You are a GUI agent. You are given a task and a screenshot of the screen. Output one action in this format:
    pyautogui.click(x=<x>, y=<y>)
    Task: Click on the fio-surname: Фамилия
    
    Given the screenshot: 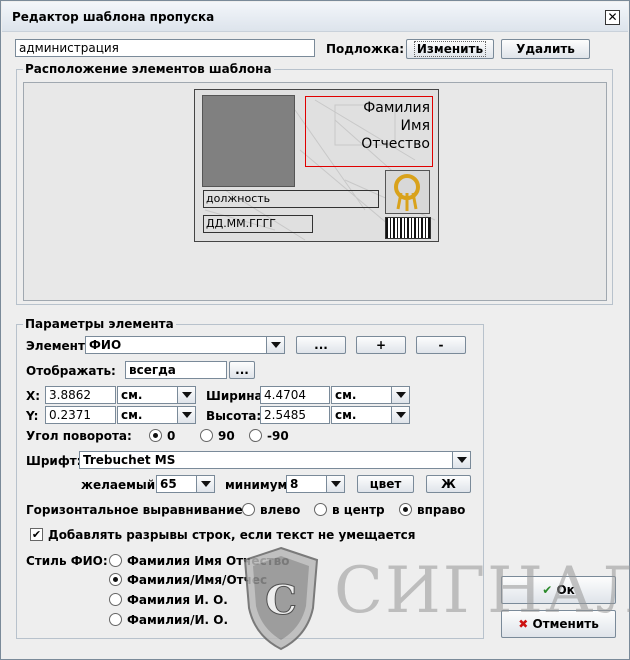 What is the action you would take?
    pyautogui.click(x=396, y=108)
    